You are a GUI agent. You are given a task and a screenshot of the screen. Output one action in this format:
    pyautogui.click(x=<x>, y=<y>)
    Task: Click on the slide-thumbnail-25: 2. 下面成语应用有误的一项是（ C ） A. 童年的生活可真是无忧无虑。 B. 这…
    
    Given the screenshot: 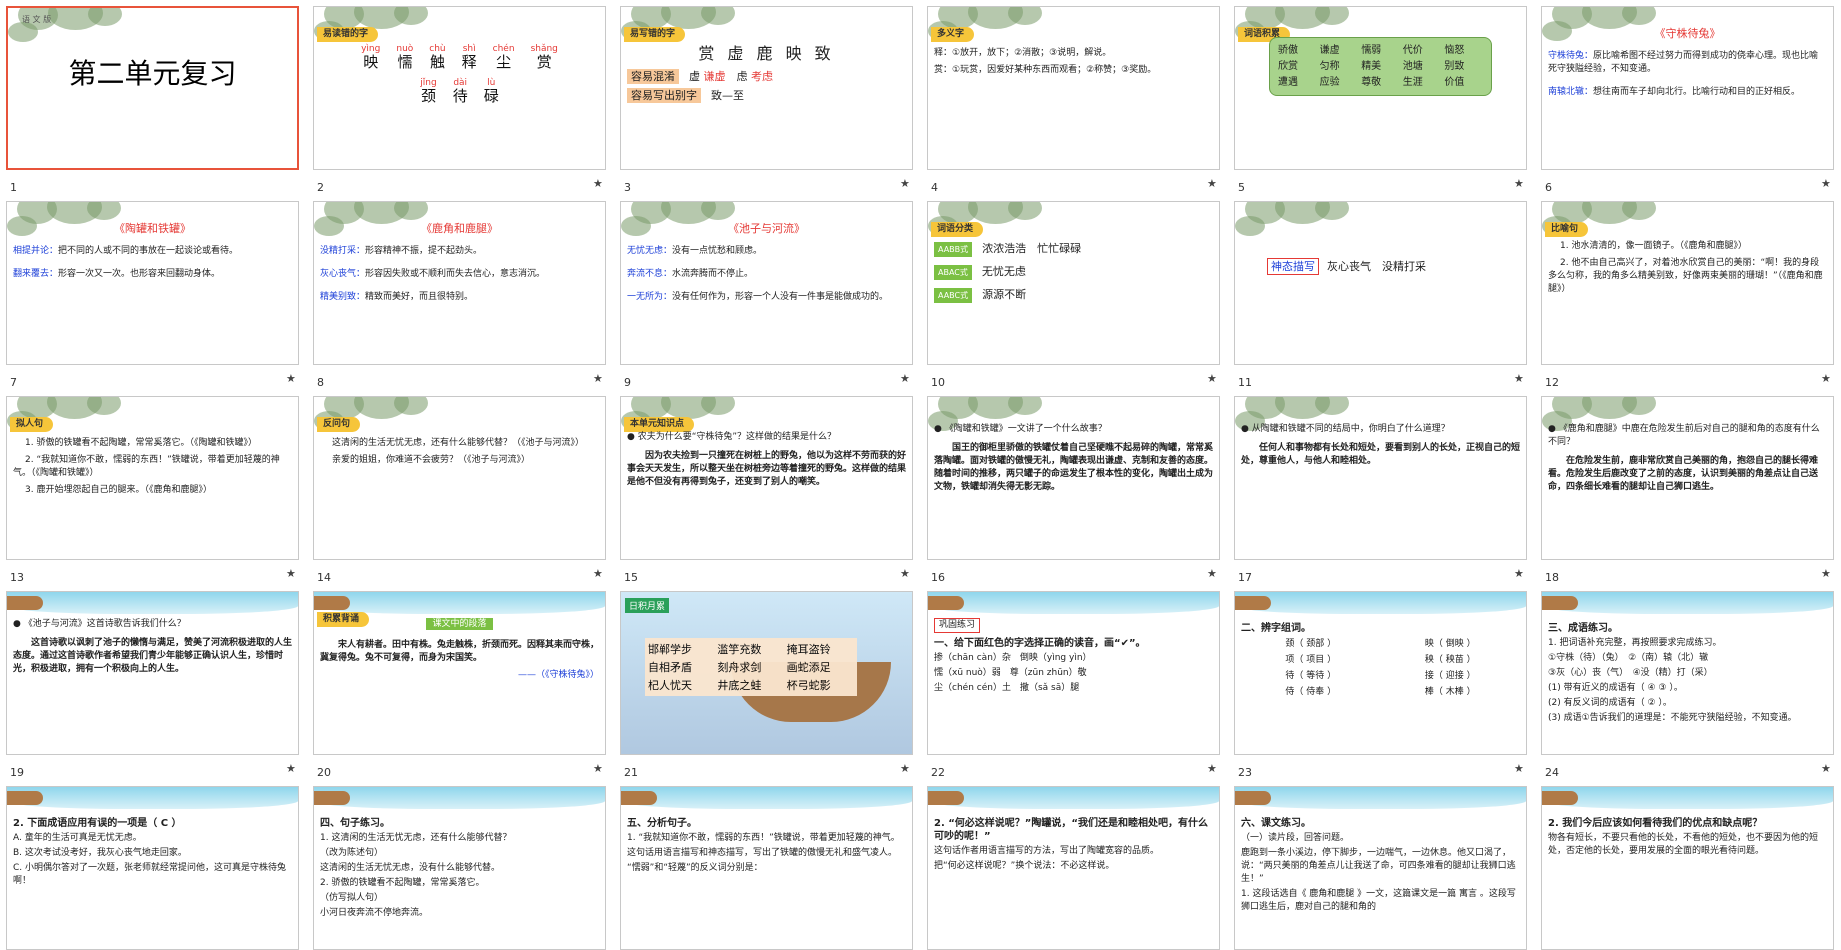 What is the action you would take?
    pyautogui.click(x=152, y=868)
    